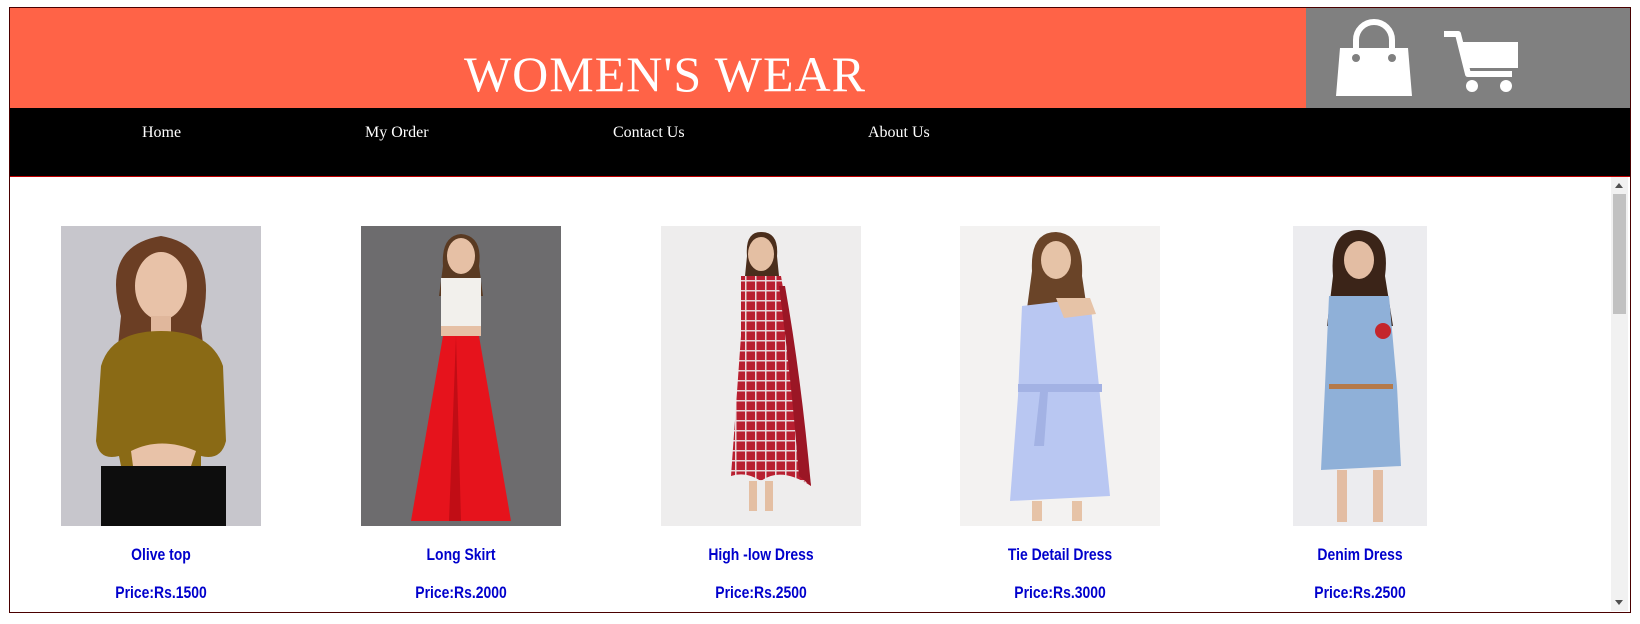  What do you see at coordinates (161, 133) in the screenshot?
I see `nav-home: Home` at bounding box center [161, 133].